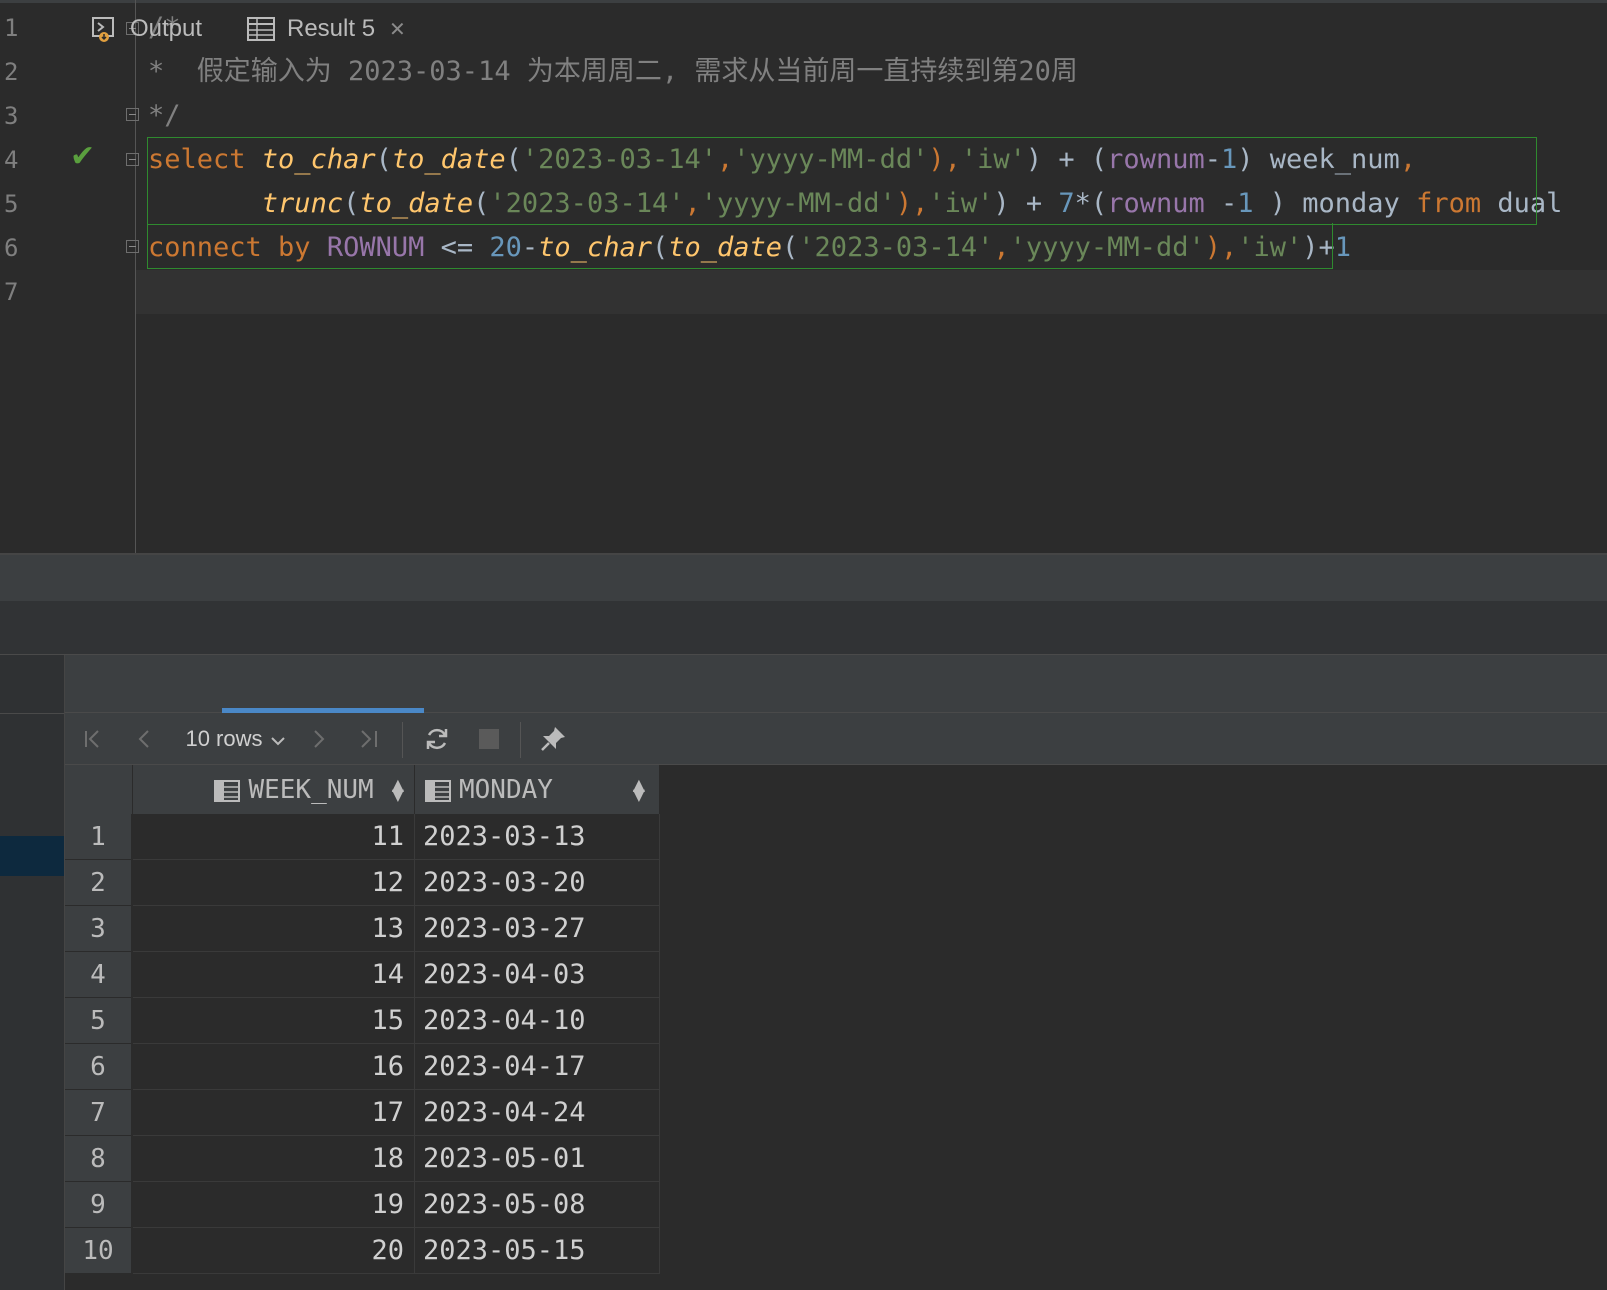  I want to click on table-icon, so click(261, 29).